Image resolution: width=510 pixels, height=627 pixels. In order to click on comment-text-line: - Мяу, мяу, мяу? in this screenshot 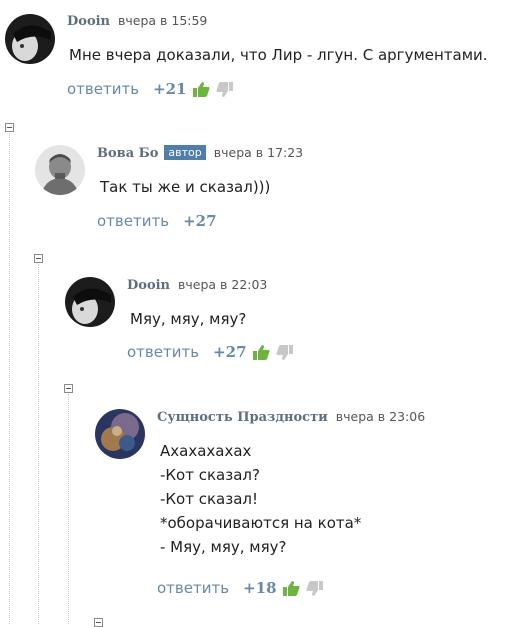, I will do `click(223, 547)`.